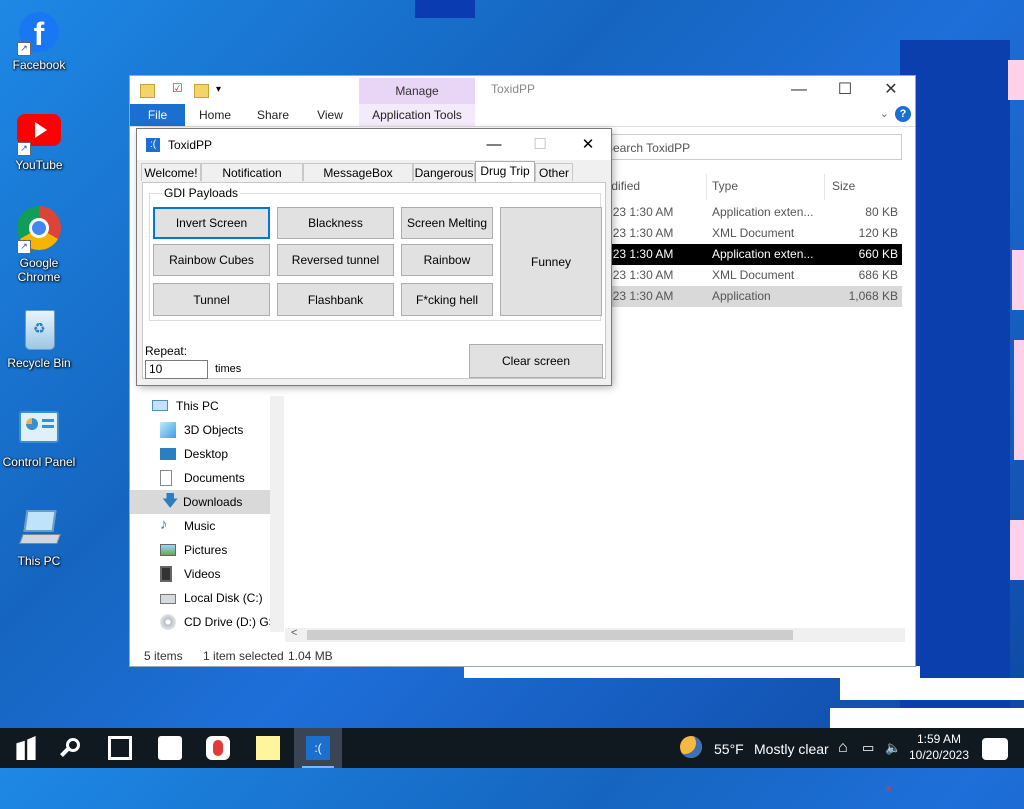  I want to click on nav-item-documents: Documents, so click(215, 478).